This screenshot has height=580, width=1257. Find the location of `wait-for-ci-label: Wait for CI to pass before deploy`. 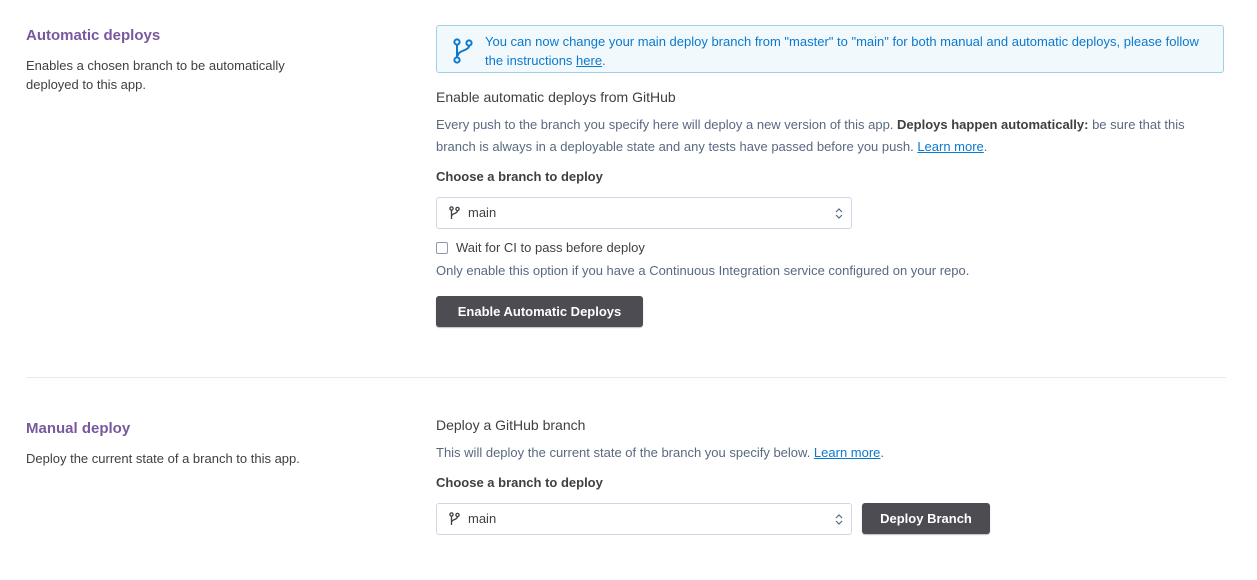

wait-for-ci-label: Wait for CI to pass before deploy is located at coordinates (550, 248).